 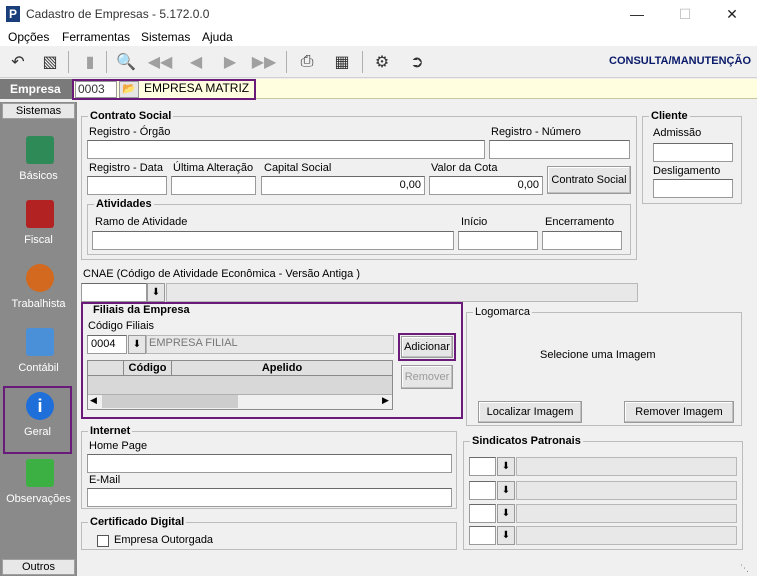 What do you see at coordinates (626, 466) in the screenshot?
I see `sindicato-1-description` at bounding box center [626, 466].